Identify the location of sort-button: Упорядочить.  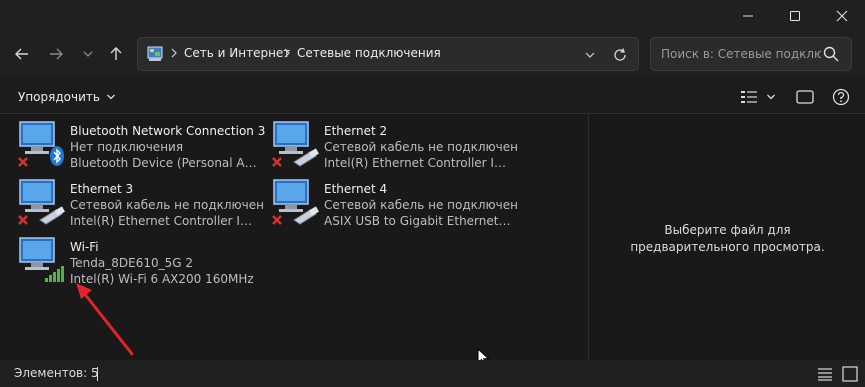
(67, 97).